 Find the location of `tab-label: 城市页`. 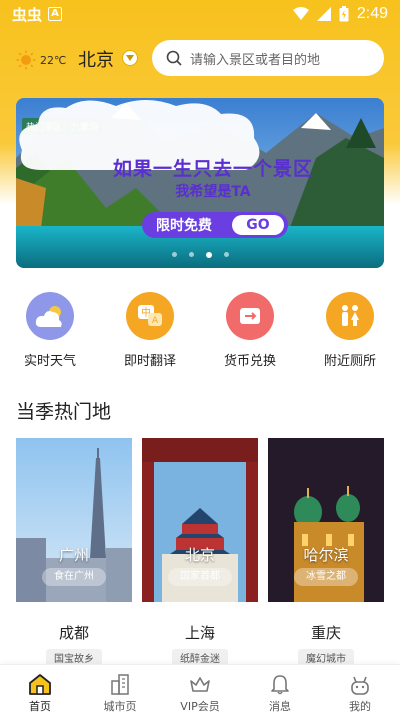

tab-label: 城市页 is located at coordinates (120, 706).